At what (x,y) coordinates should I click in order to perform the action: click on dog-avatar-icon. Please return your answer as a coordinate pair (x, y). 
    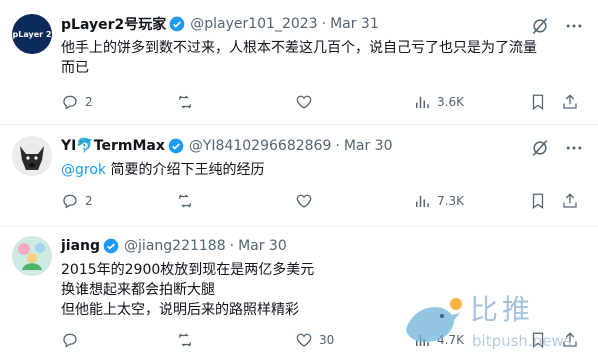
    Looking at the image, I should click on (32, 156).